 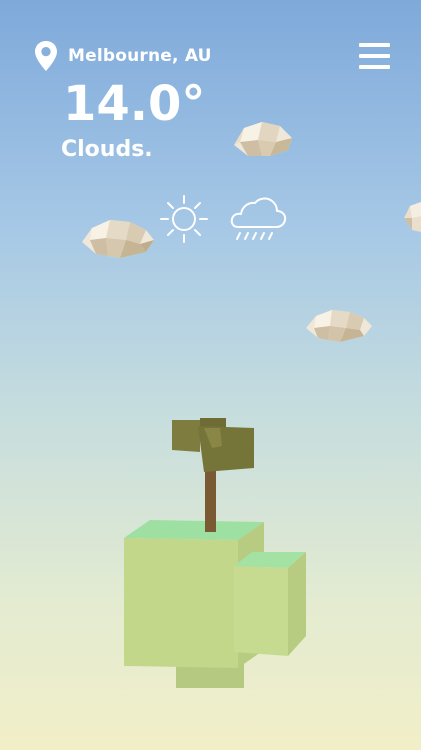 What do you see at coordinates (107, 149) in the screenshot?
I see `condition-label: Clouds.` at bounding box center [107, 149].